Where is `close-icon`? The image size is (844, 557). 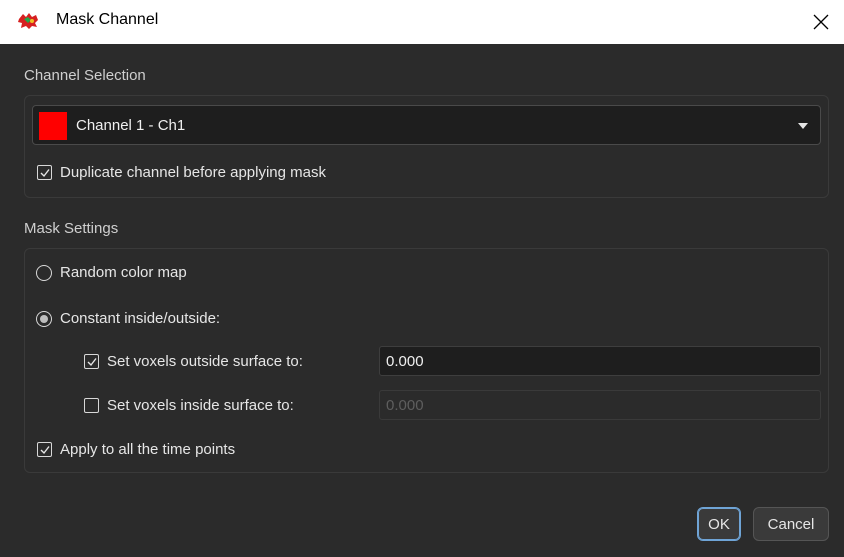
close-icon is located at coordinates (821, 22).